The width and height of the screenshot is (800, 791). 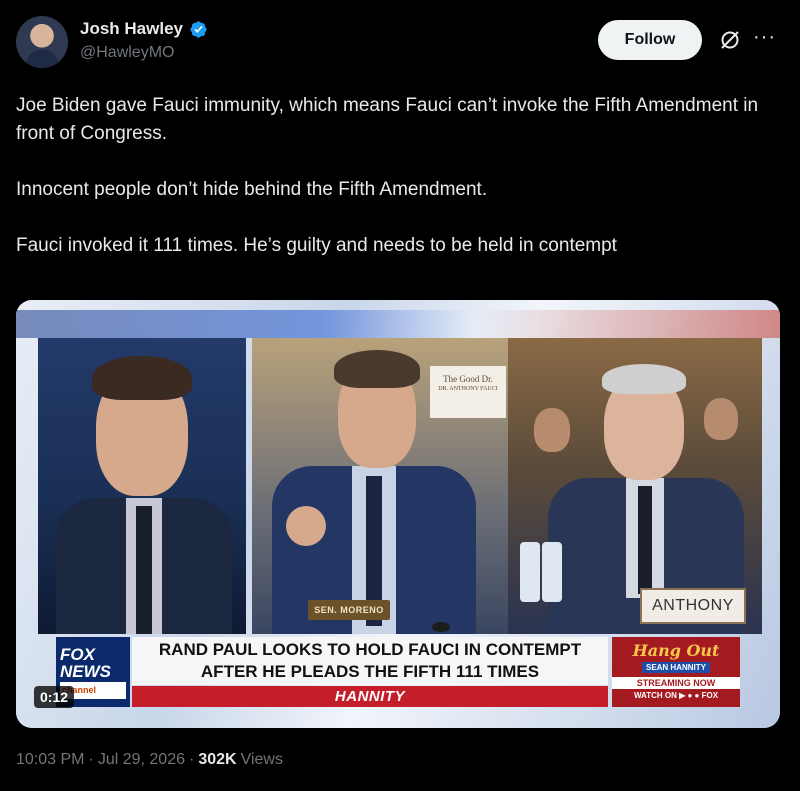 I want to click on author-handle: @HawleyMO, so click(x=127, y=53).